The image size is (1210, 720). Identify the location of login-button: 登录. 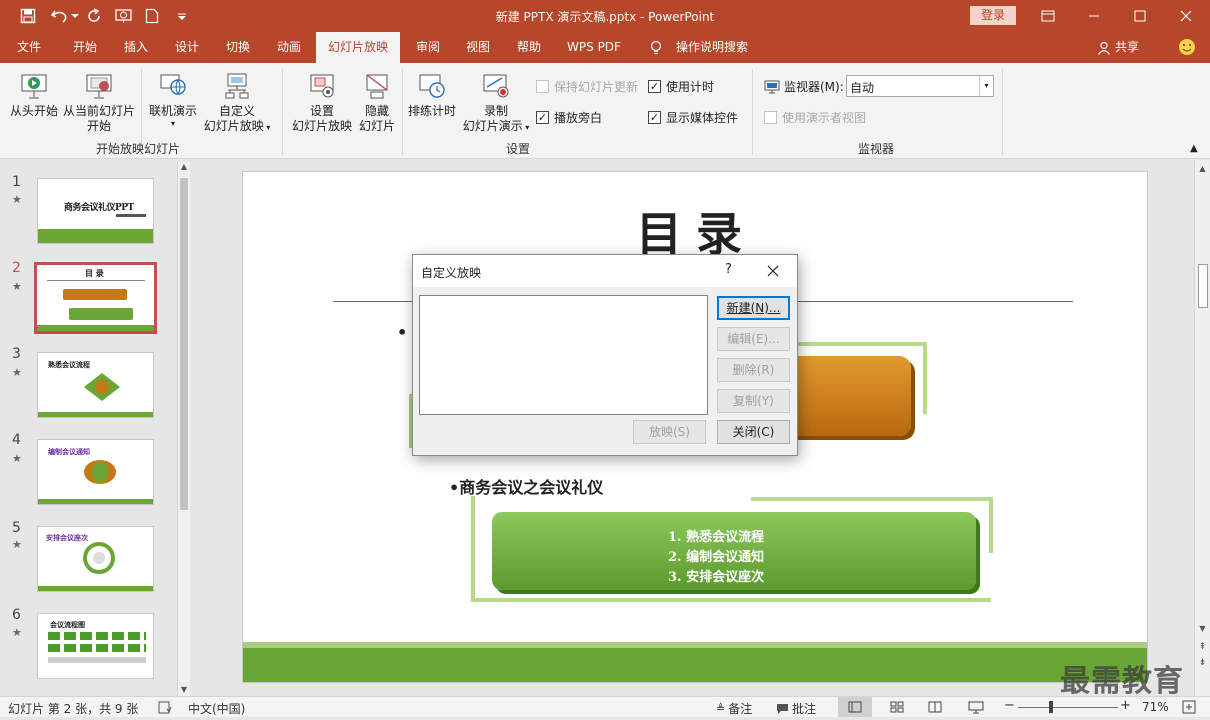
(993, 15).